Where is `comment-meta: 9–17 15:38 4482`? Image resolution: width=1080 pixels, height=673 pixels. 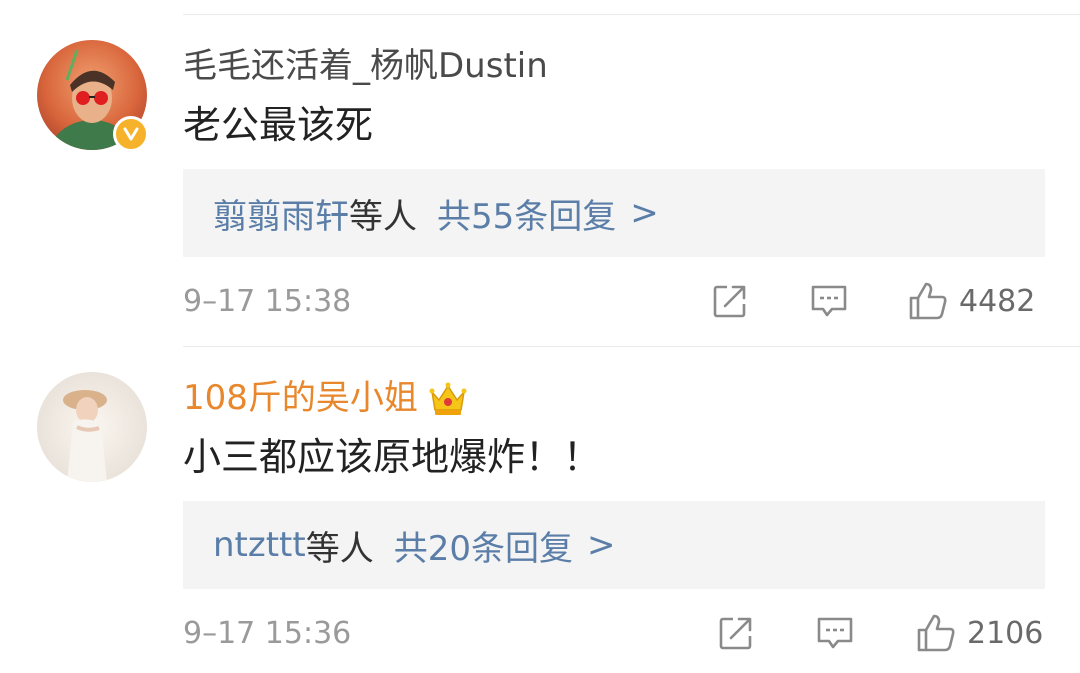
comment-meta: 9–17 15:38 4482 is located at coordinates (614, 302).